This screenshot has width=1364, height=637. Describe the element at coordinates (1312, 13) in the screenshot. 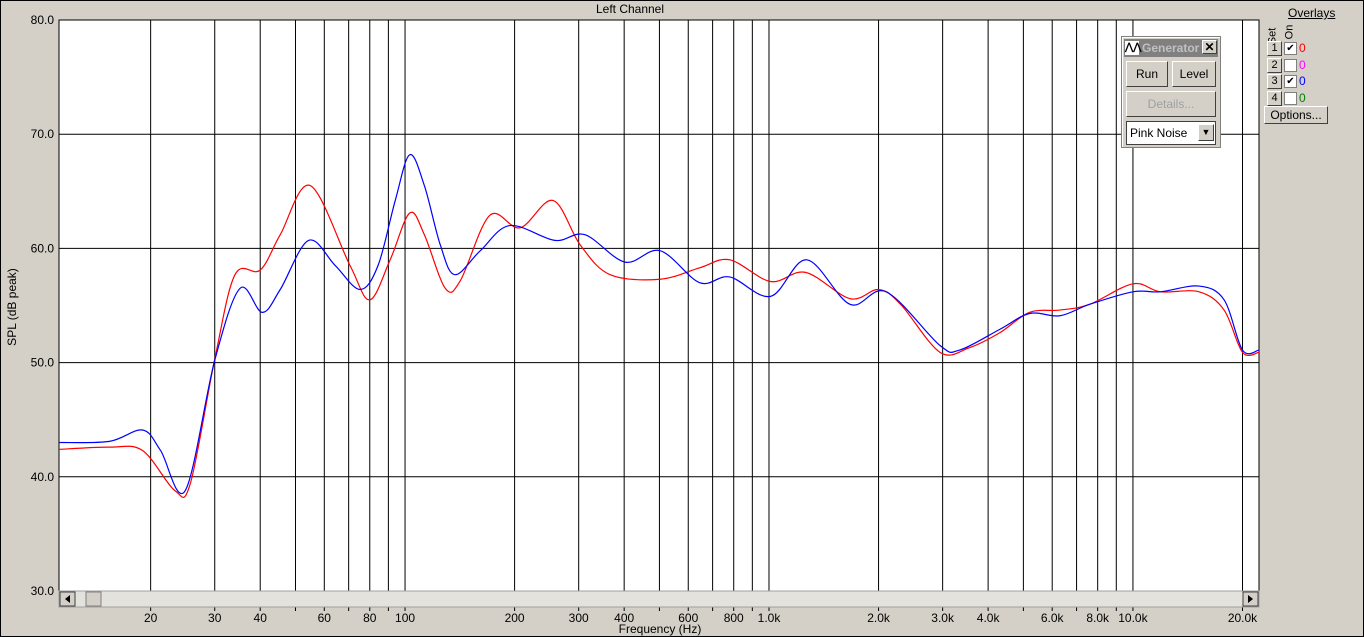

I see `overlays-title: Overlays` at that location.